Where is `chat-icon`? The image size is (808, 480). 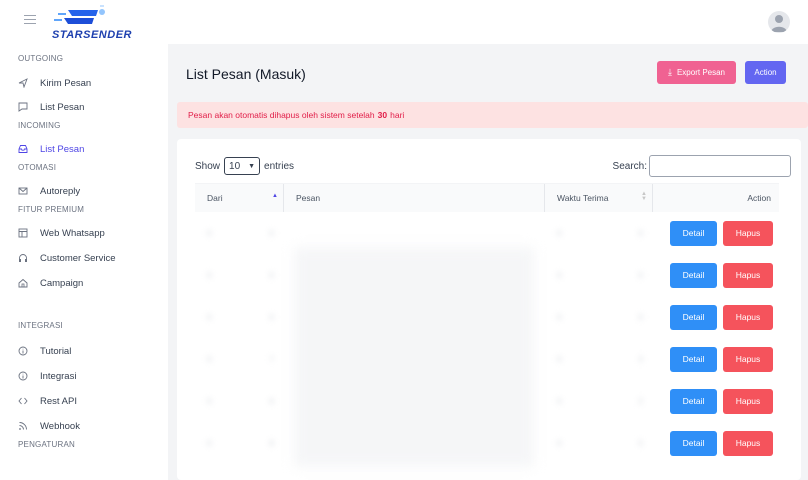 chat-icon is located at coordinates (23, 107).